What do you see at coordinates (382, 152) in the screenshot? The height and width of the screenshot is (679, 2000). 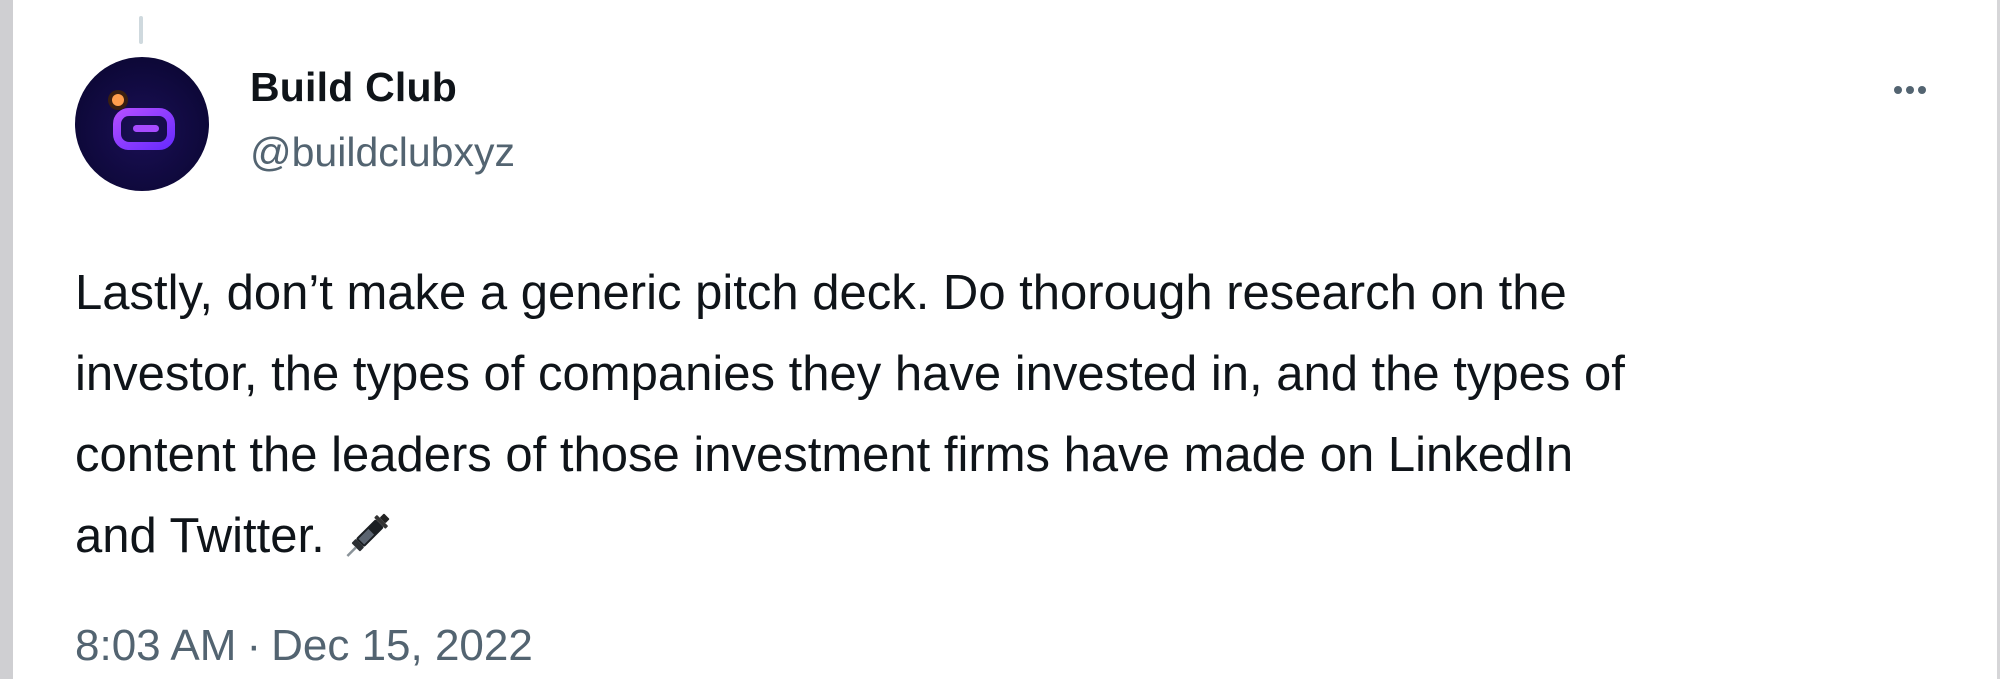 I see `author-handle: @buildclubxyz` at bounding box center [382, 152].